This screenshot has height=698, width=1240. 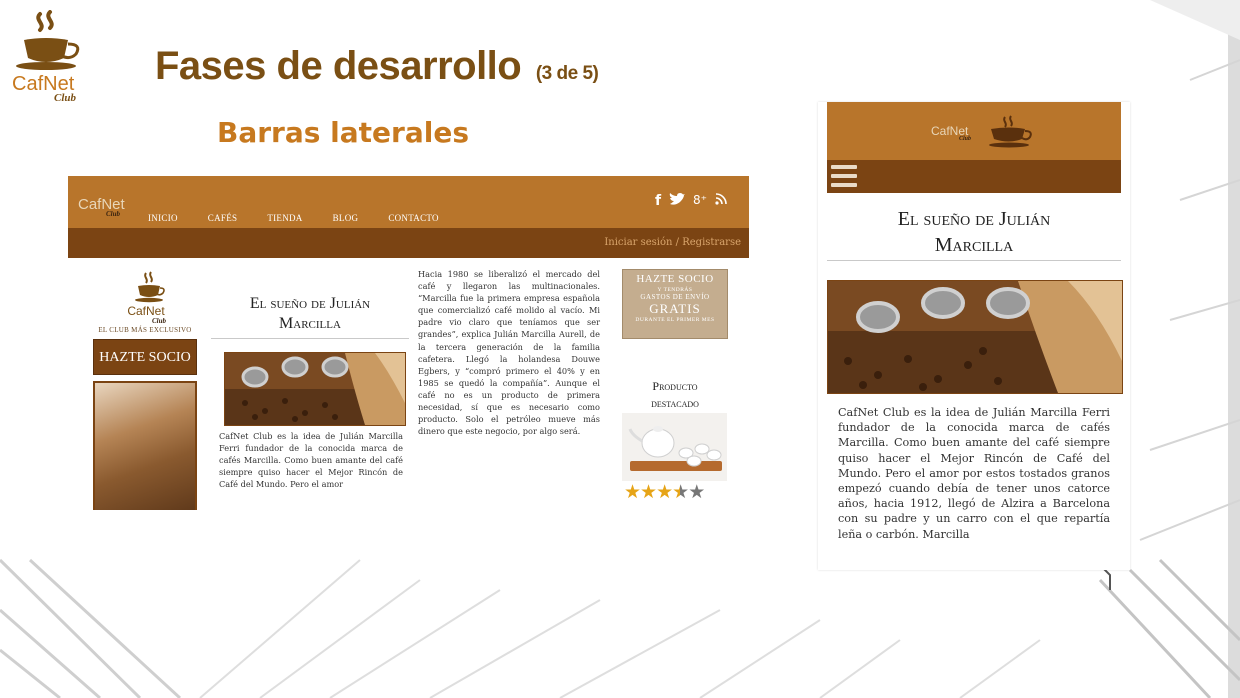 I want to click on menu-item-blog: Blog, so click(x=346, y=218).